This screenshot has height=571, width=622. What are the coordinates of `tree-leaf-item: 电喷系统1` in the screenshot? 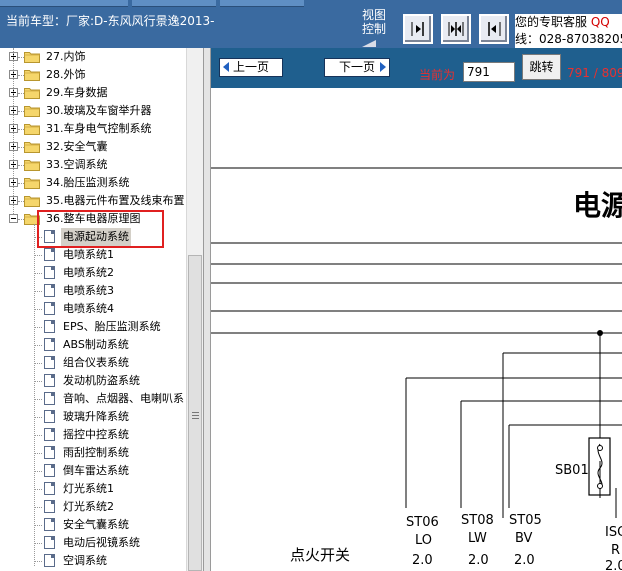 It's located at (80, 255).